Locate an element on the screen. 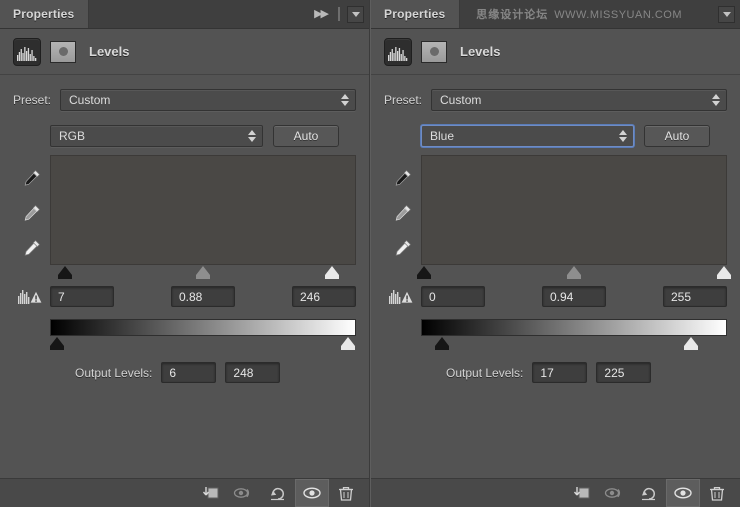  double-chevron-right-icon: ▶▶ is located at coordinates (320, 14).